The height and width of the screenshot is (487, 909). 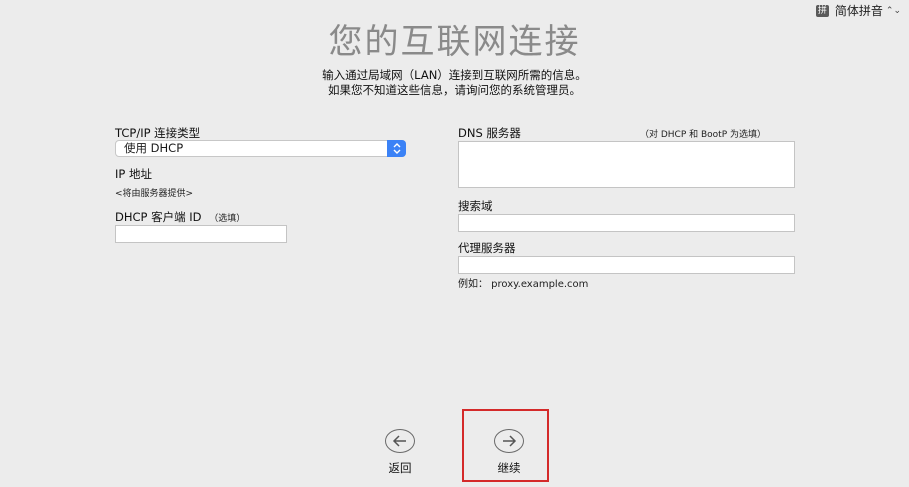 I want to click on search-domain-field, so click(x=626, y=223).